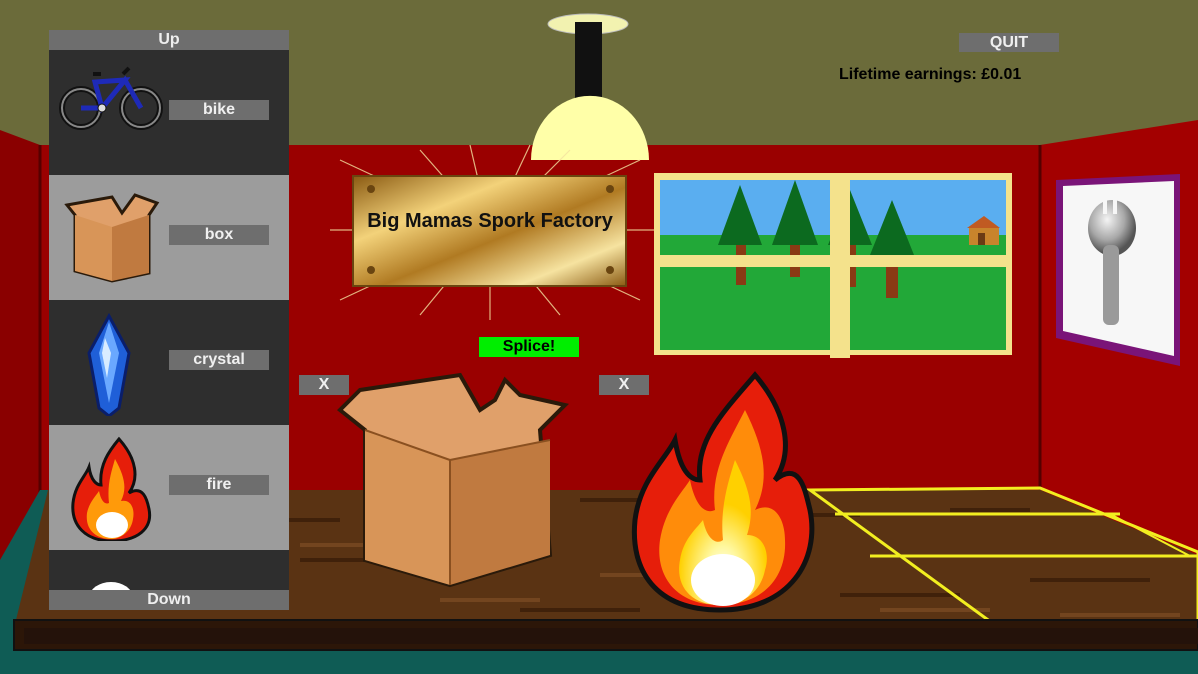 This screenshot has width=1198, height=674. I want to click on bike-icon, so click(111, 98).